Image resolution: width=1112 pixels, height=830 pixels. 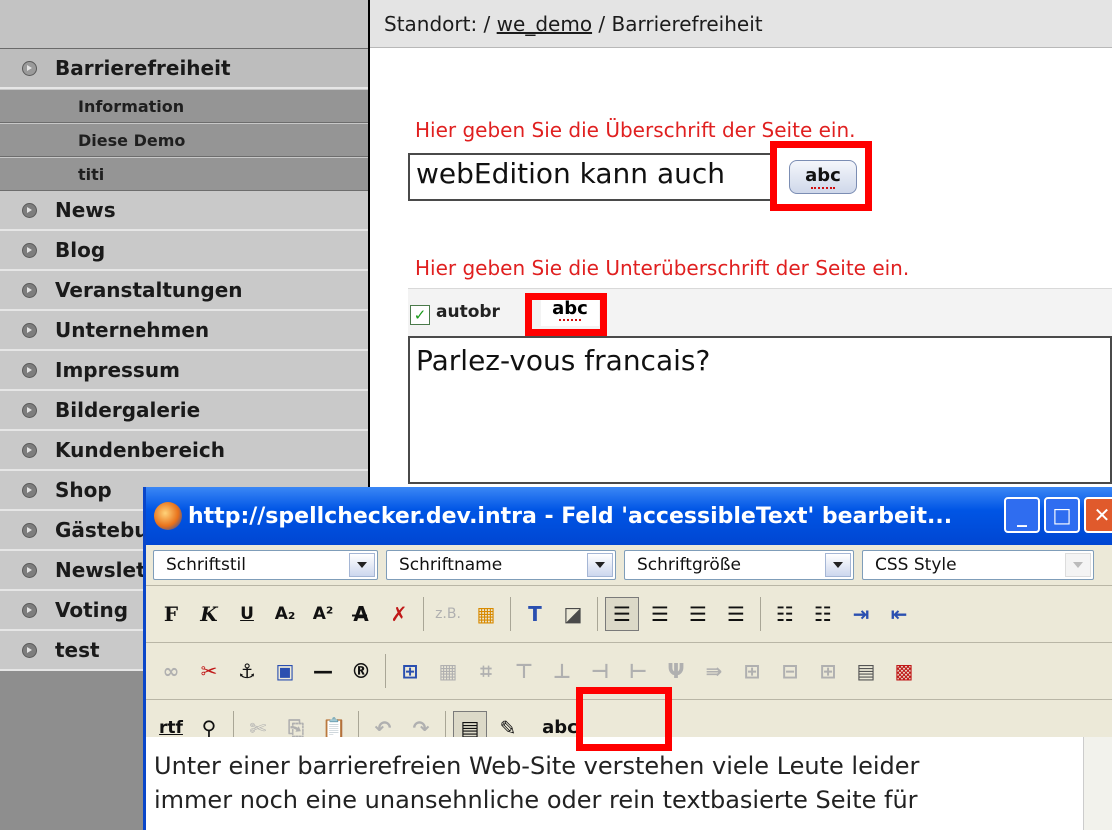 What do you see at coordinates (140, 450) in the screenshot?
I see `sidebar-item-label: Kundenbereich` at bounding box center [140, 450].